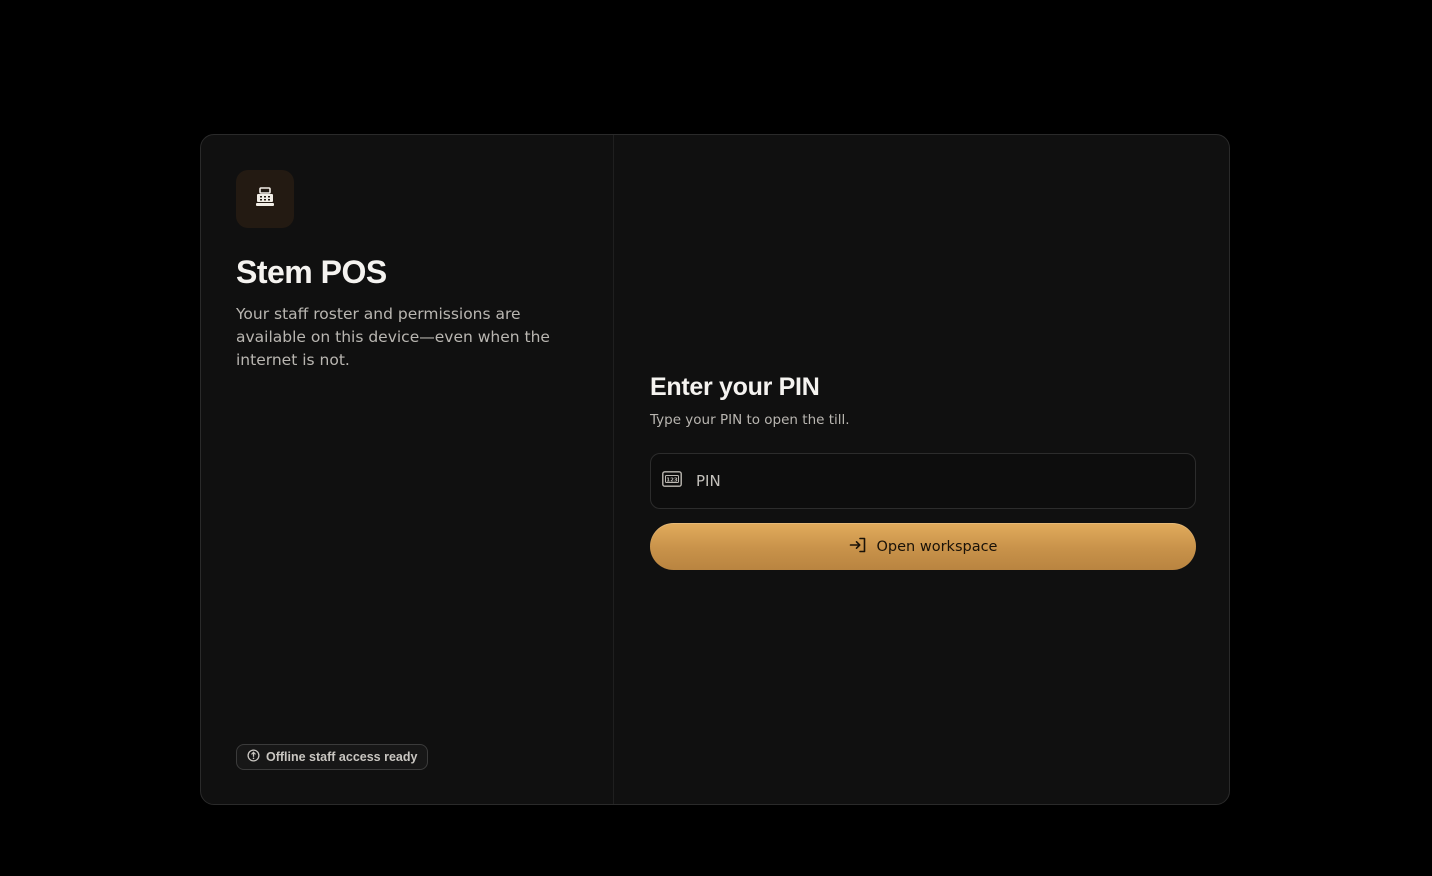 The height and width of the screenshot is (876, 1432). I want to click on numeric-keypad-icon: 123, so click(672, 481).